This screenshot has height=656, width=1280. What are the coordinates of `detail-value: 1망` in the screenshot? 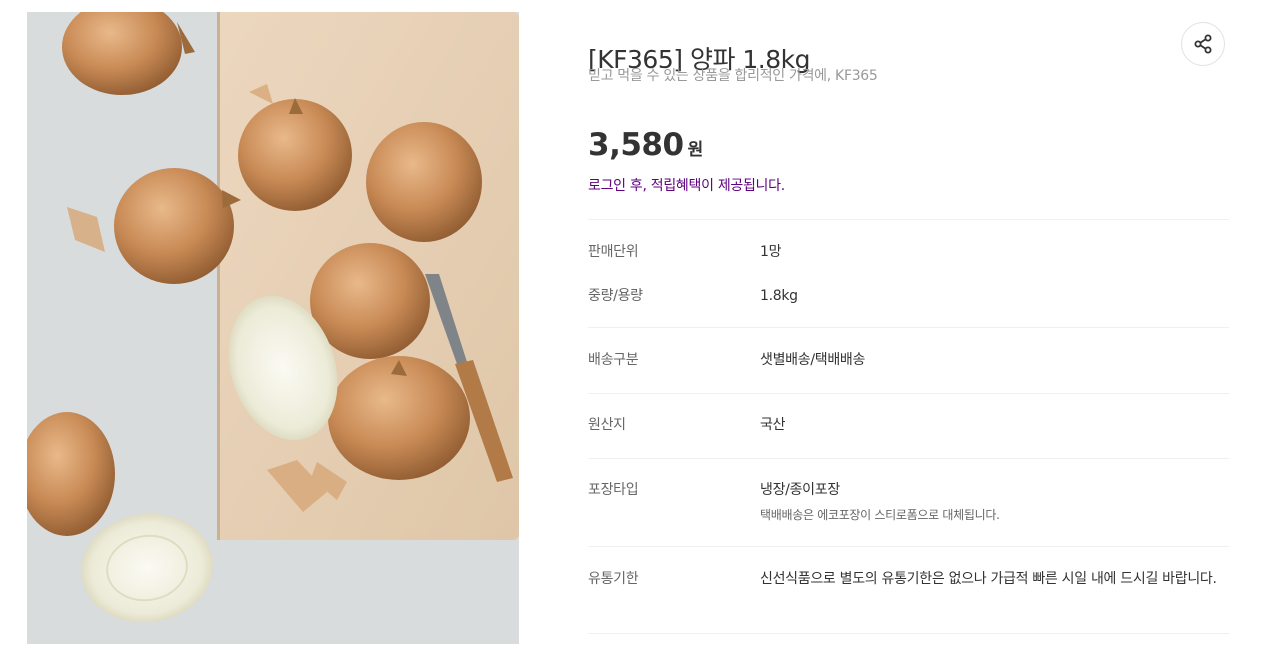 It's located at (771, 252).